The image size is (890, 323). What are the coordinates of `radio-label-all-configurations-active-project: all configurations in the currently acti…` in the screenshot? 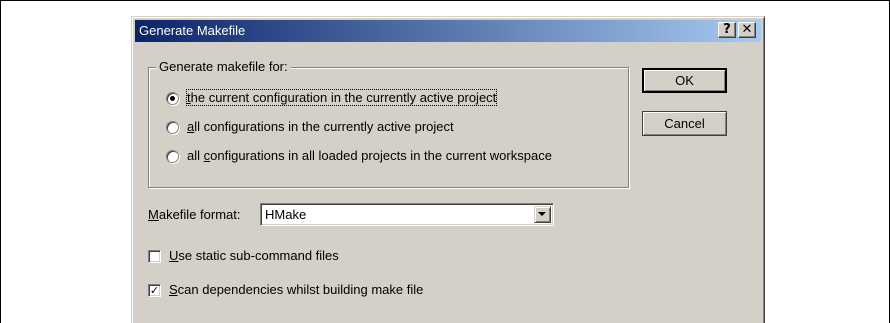 It's located at (320, 126).